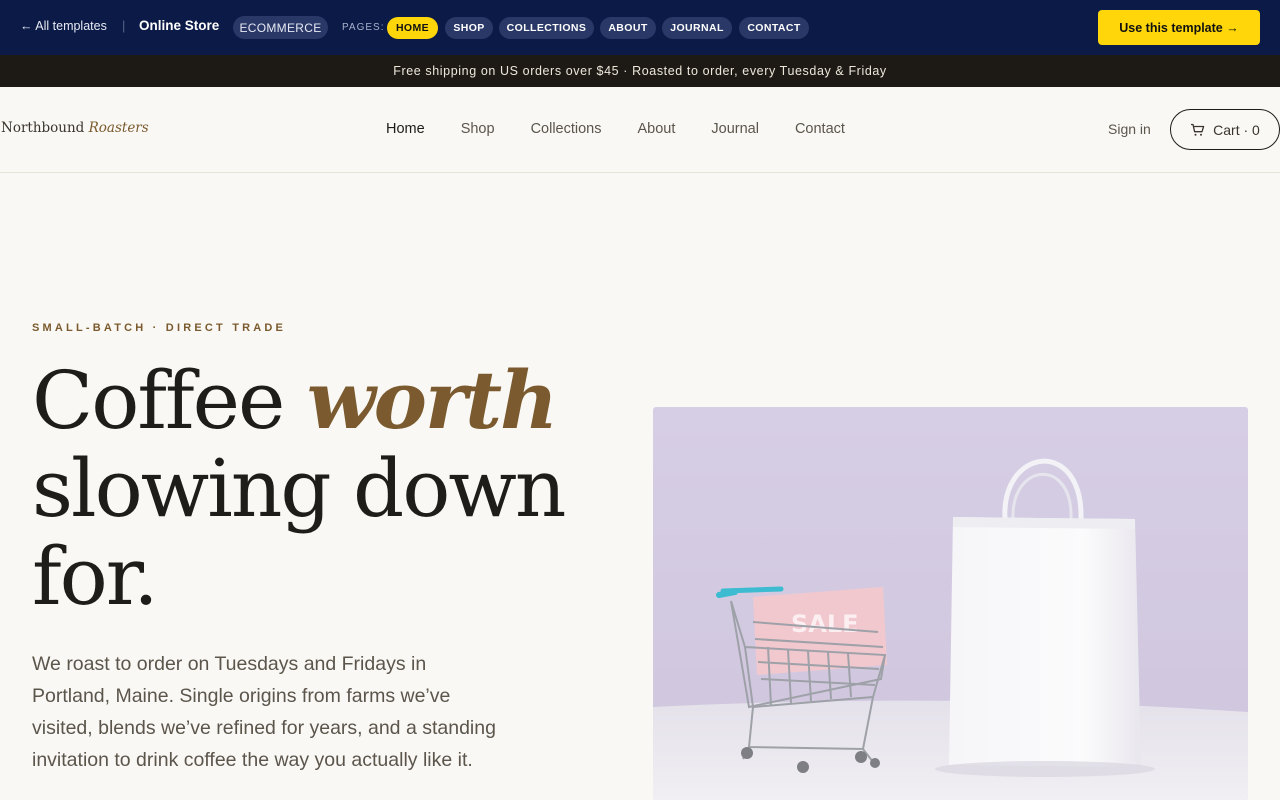 Image resolution: width=1280 pixels, height=800 pixels. I want to click on brand-accent: Roasters, so click(118, 128).